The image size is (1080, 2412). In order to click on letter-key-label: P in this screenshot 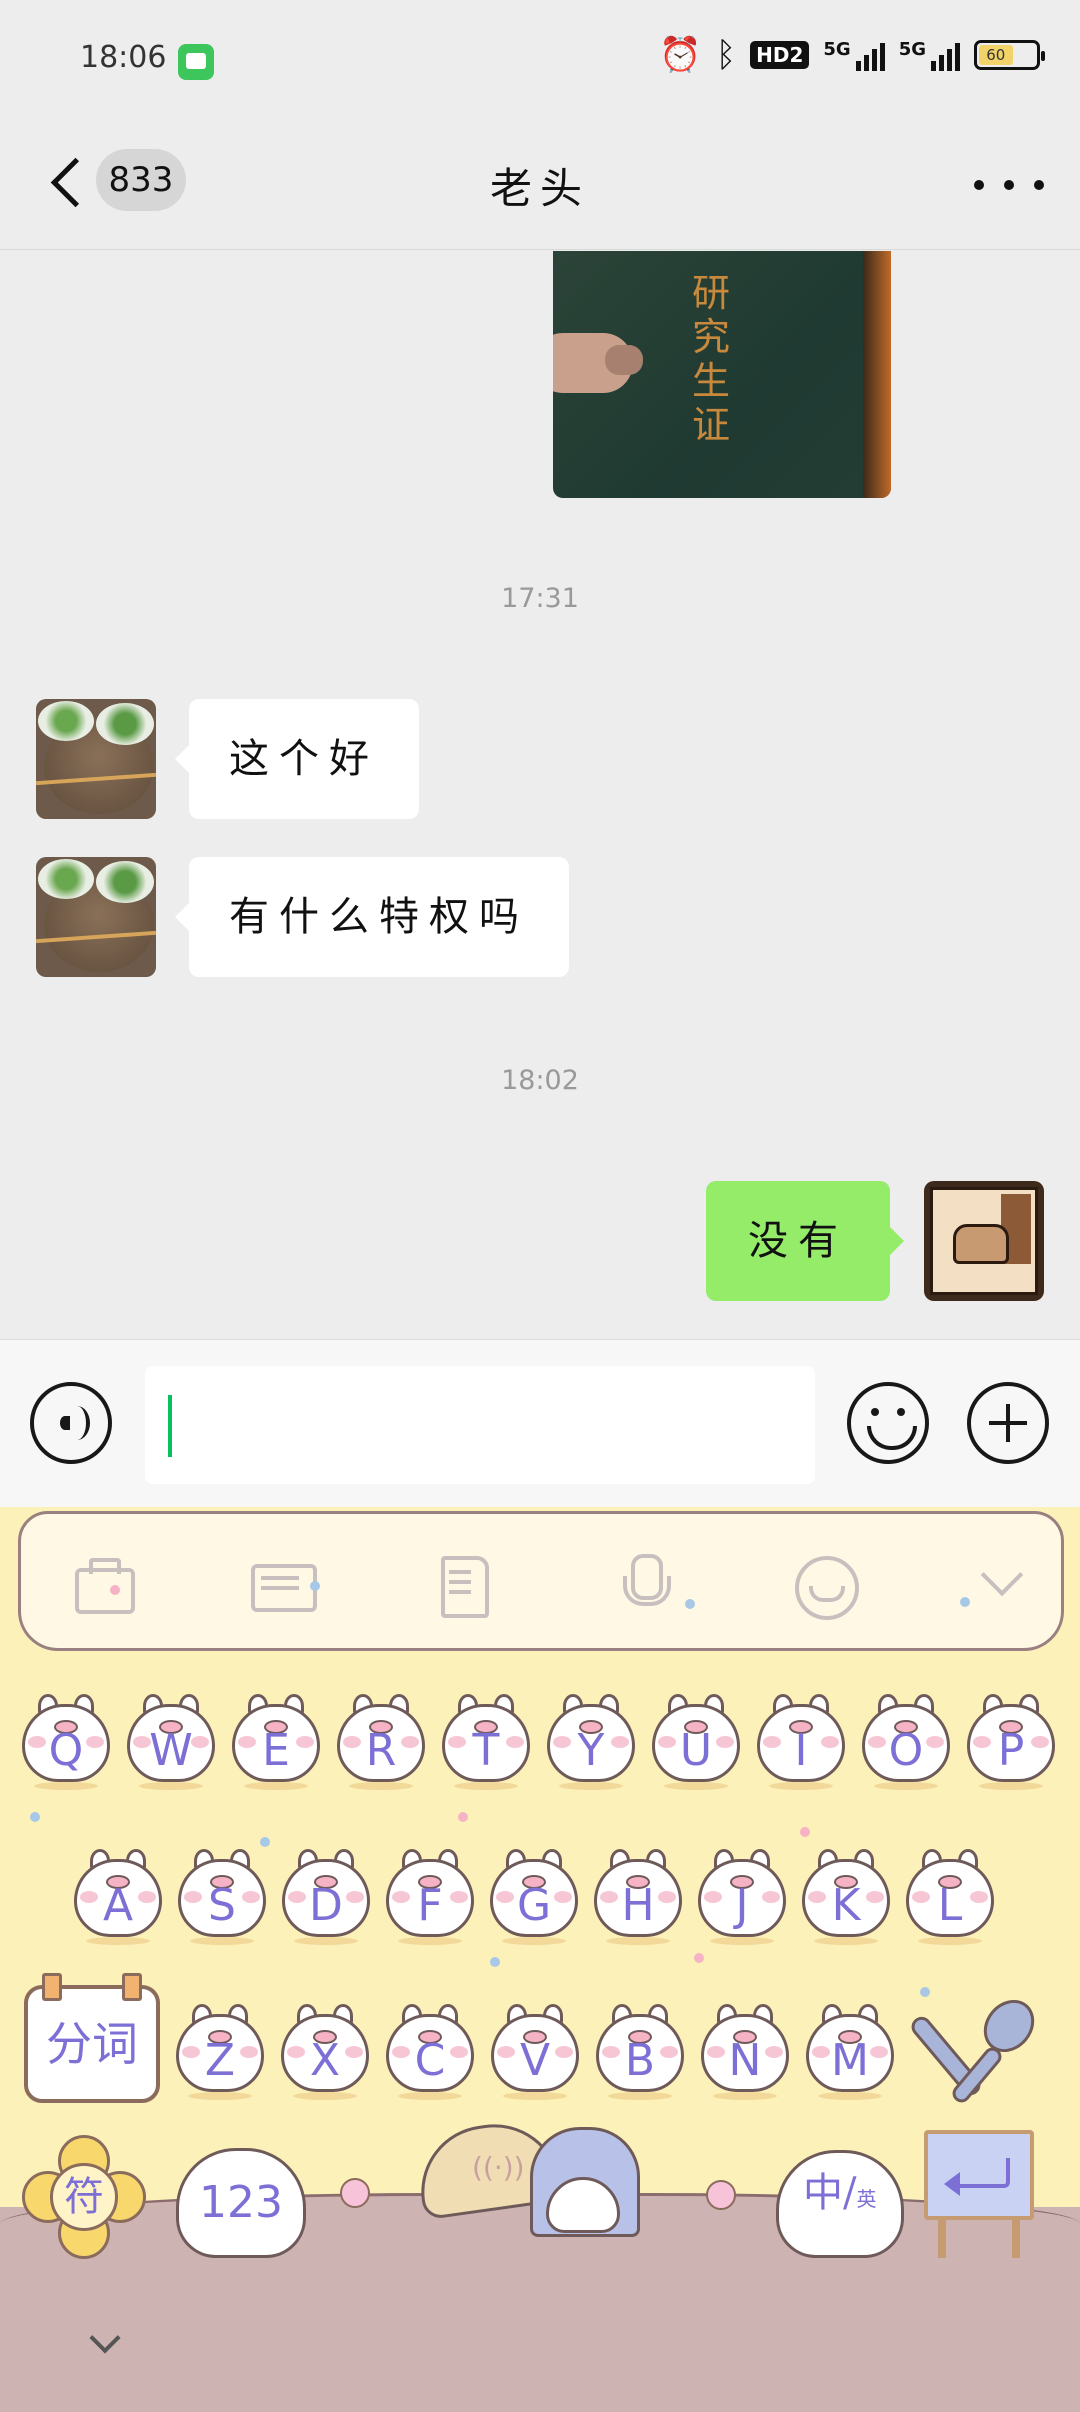, I will do `click(1011, 1750)`.